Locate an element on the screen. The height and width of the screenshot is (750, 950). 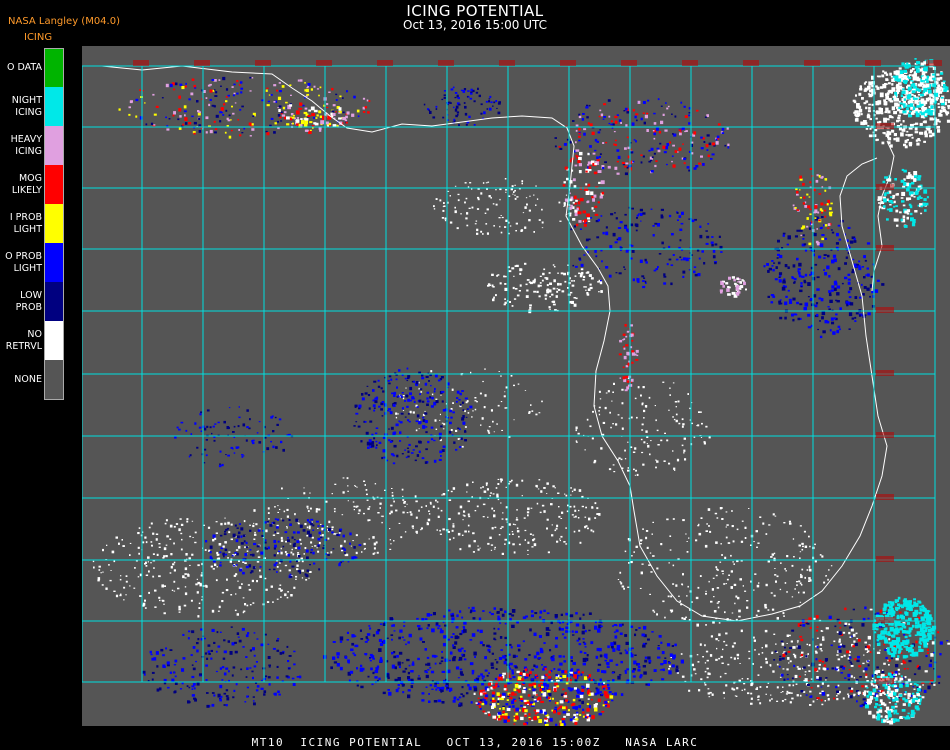
legend-item-heavy-icing: HEAVY ICING is located at coordinates (33, 145).